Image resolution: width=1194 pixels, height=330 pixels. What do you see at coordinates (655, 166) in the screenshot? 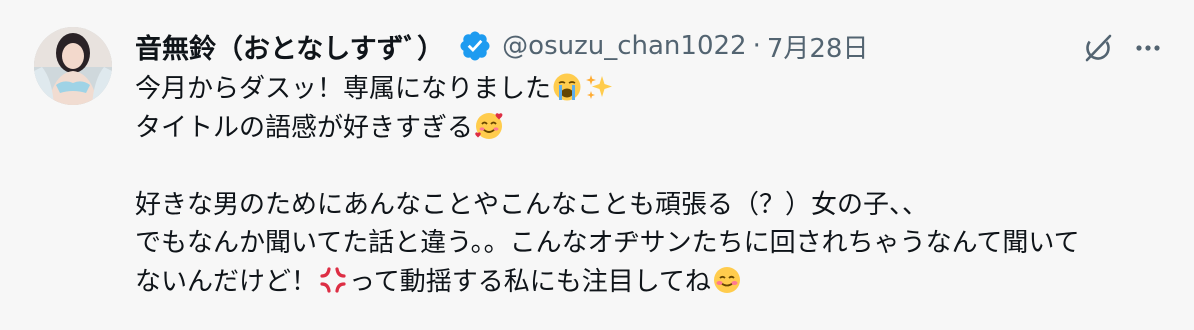
I see `tweet-line-empty` at bounding box center [655, 166].